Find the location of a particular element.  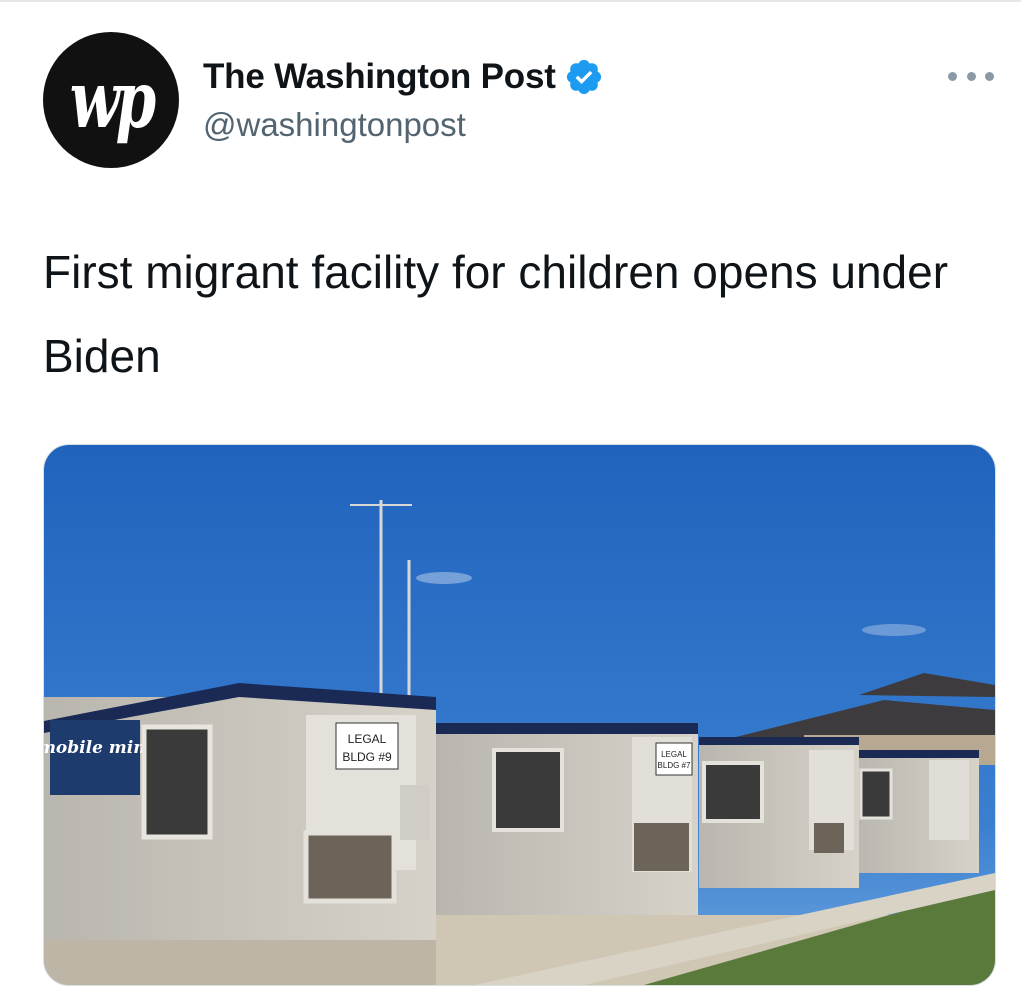

avatar: wp is located at coordinates (111, 100).